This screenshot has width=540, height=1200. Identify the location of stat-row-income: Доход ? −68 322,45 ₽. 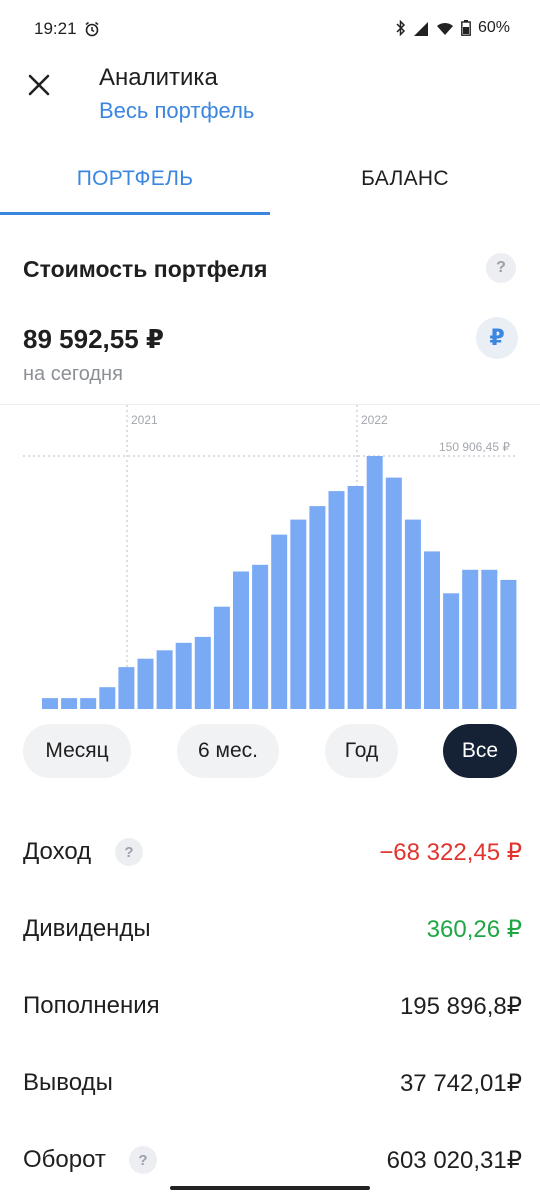
(270, 854).